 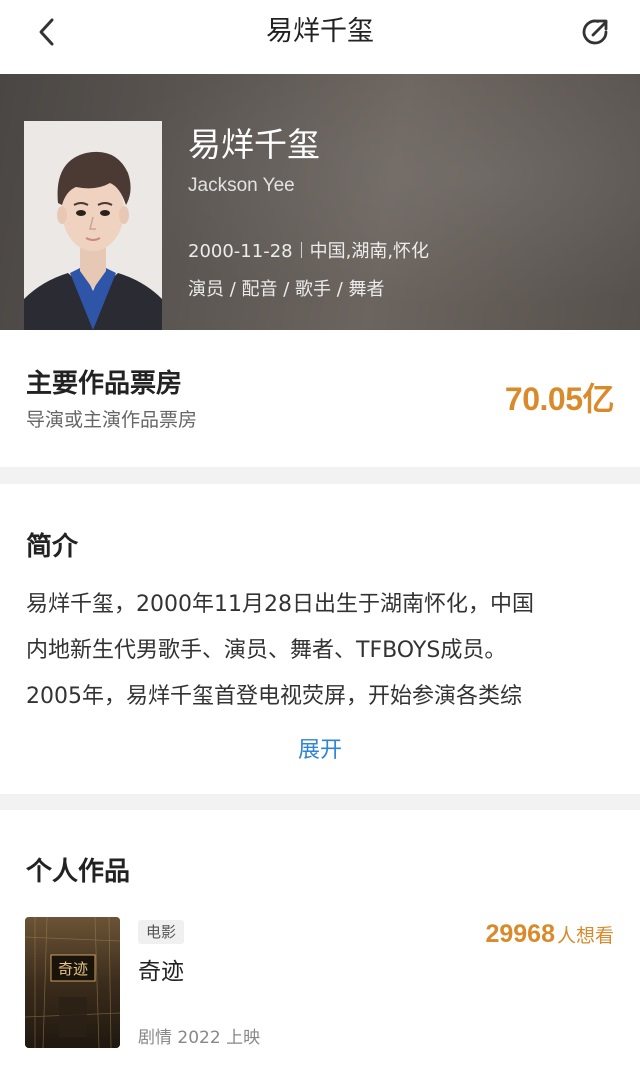 What do you see at coordinates (308, 252) in the screenshot?
I see `birth-info: 2000-11-28 中国,湖南,怀化` at bounding box center [308, 252].